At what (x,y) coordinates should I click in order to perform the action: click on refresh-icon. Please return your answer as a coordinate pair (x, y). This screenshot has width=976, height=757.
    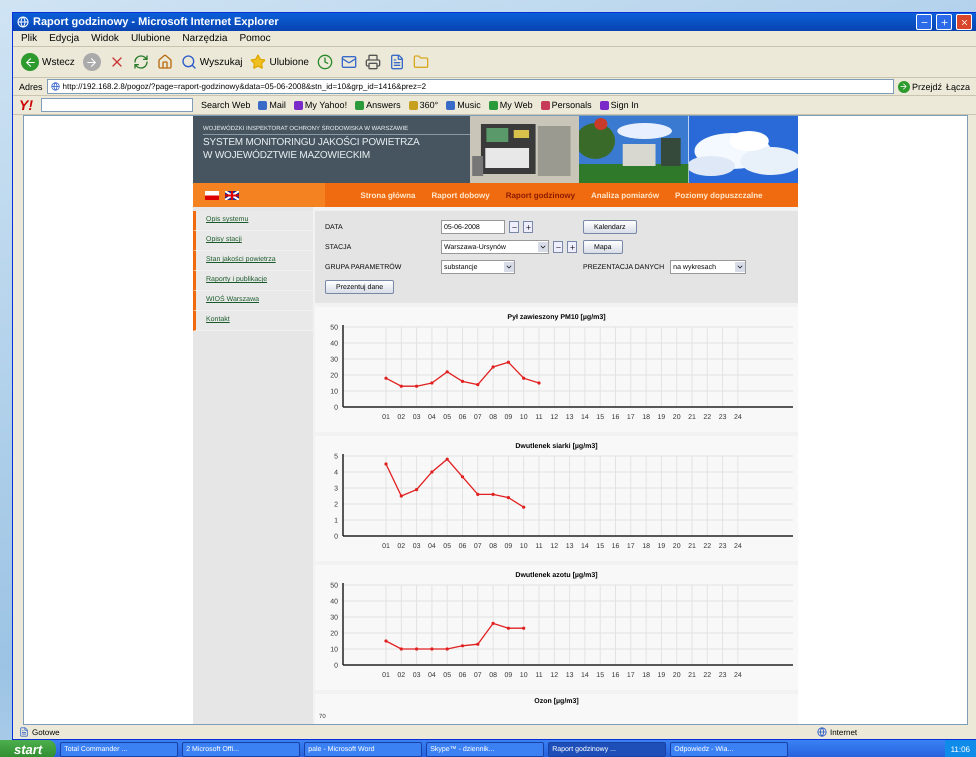
    Looking at the image, I should click on (140, 62).